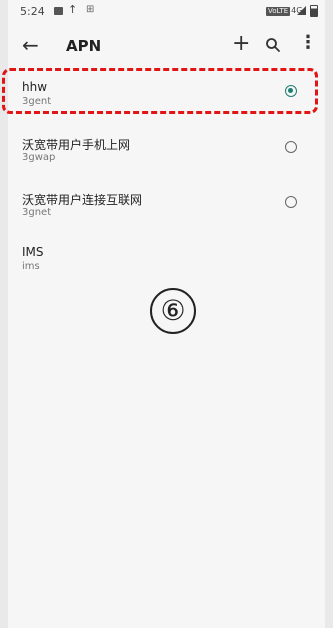 This screenshot has width=333, height=628. Describe the element at coordinates (314, 11) in the screenshot. I see `battery-icon` at that location.